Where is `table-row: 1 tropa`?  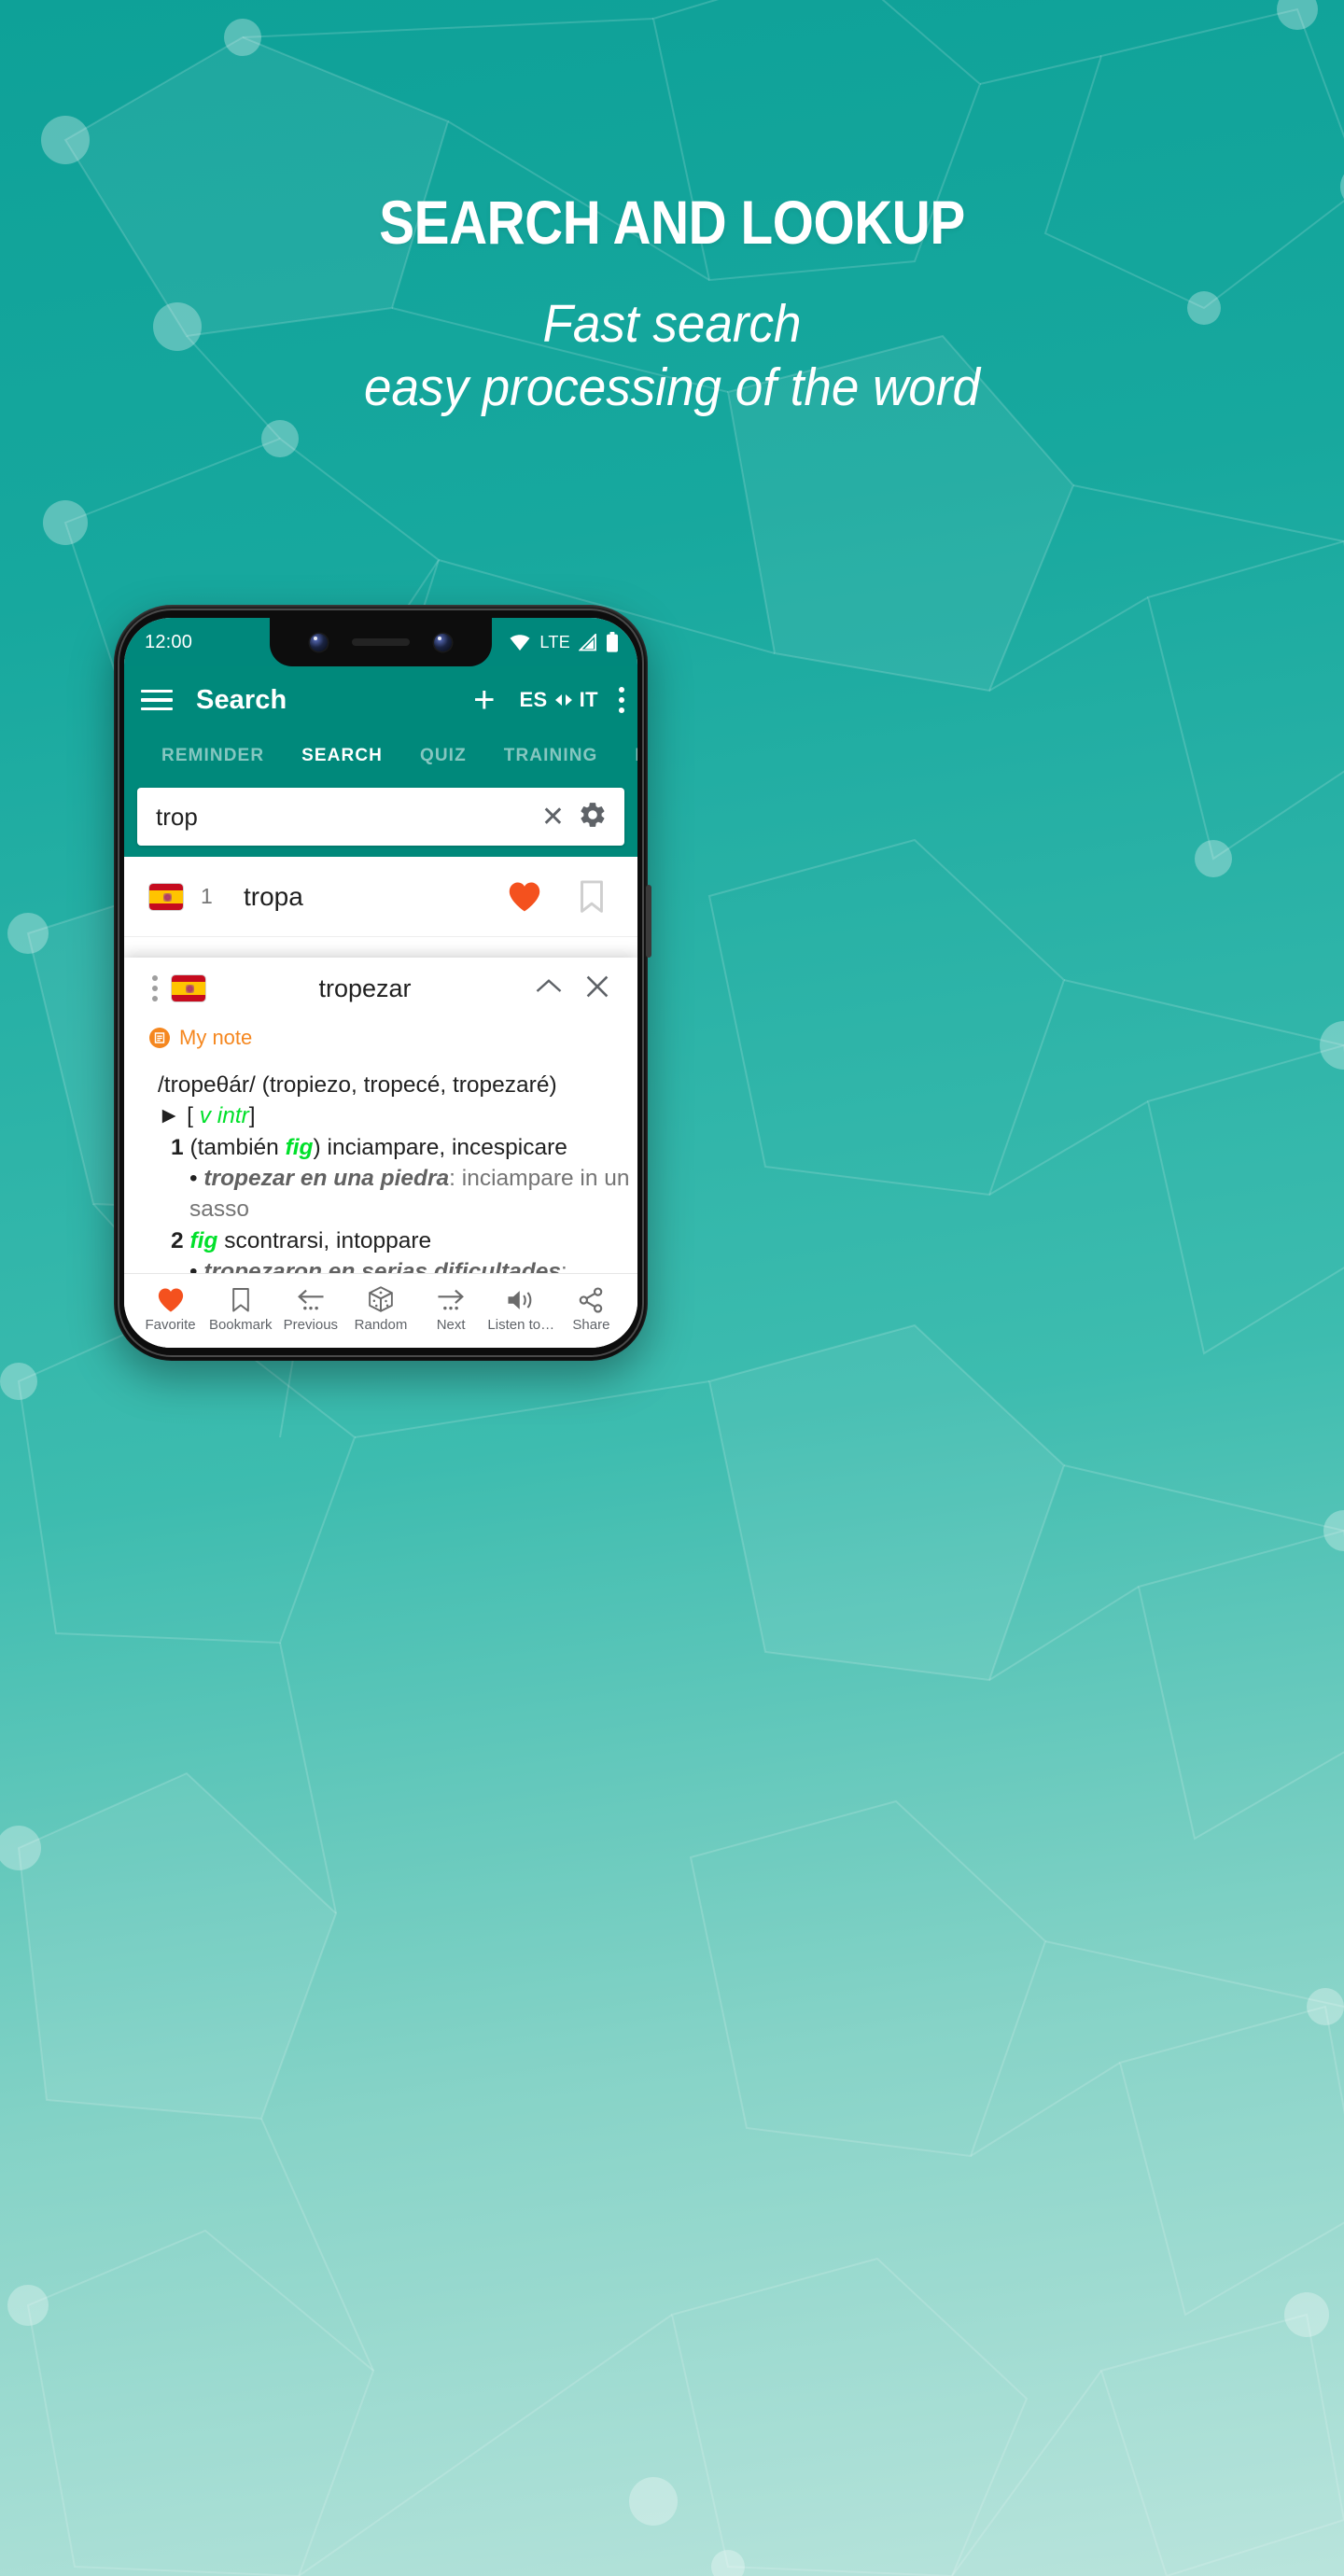 table-row: 1 tropa is located at coordinates (380, 897).